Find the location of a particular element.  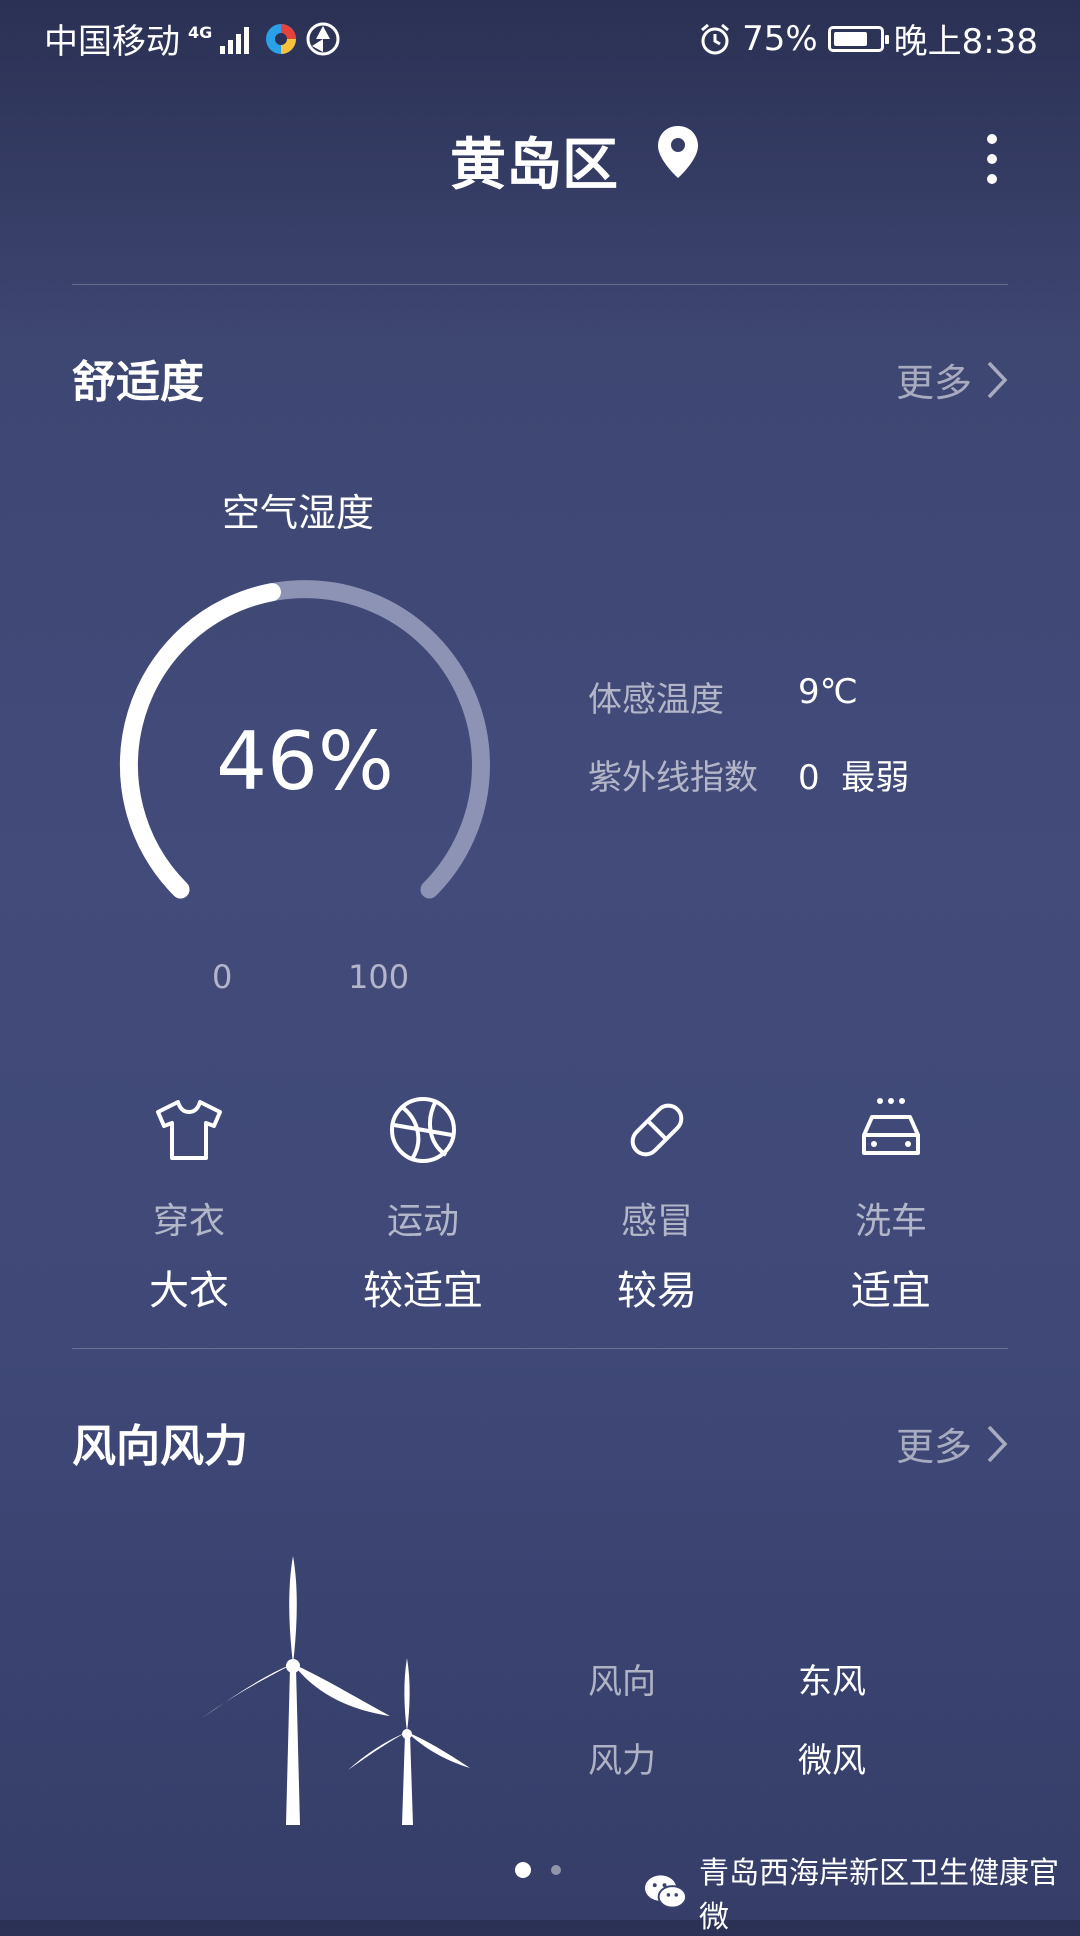

alarm-clock-icon is located at coordinates (715, 38).